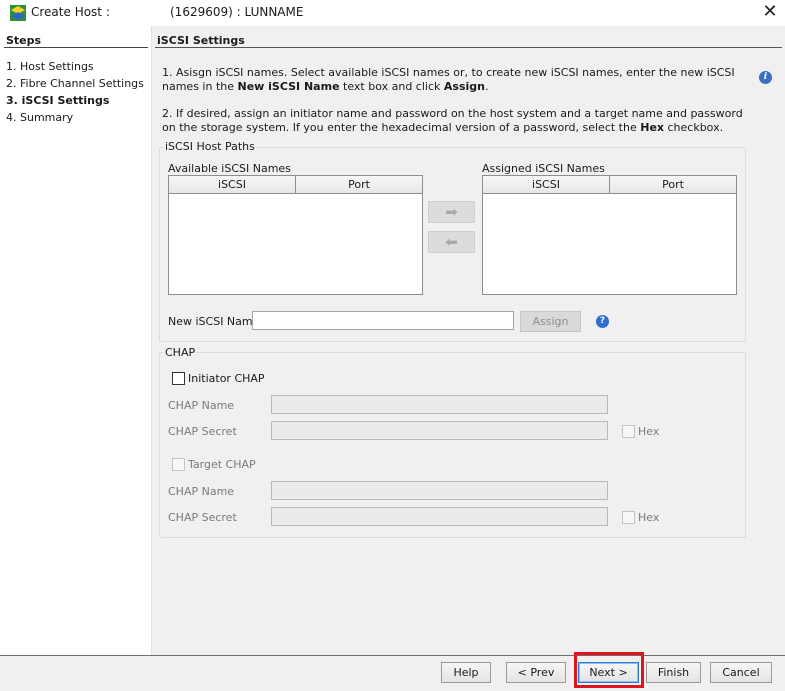 The image size is (785, 691). What do you see at coordinates (50, 66) in the screenshot?
I see `step-host-settings: 1. Host Settings` at bounding box center [50, 66].